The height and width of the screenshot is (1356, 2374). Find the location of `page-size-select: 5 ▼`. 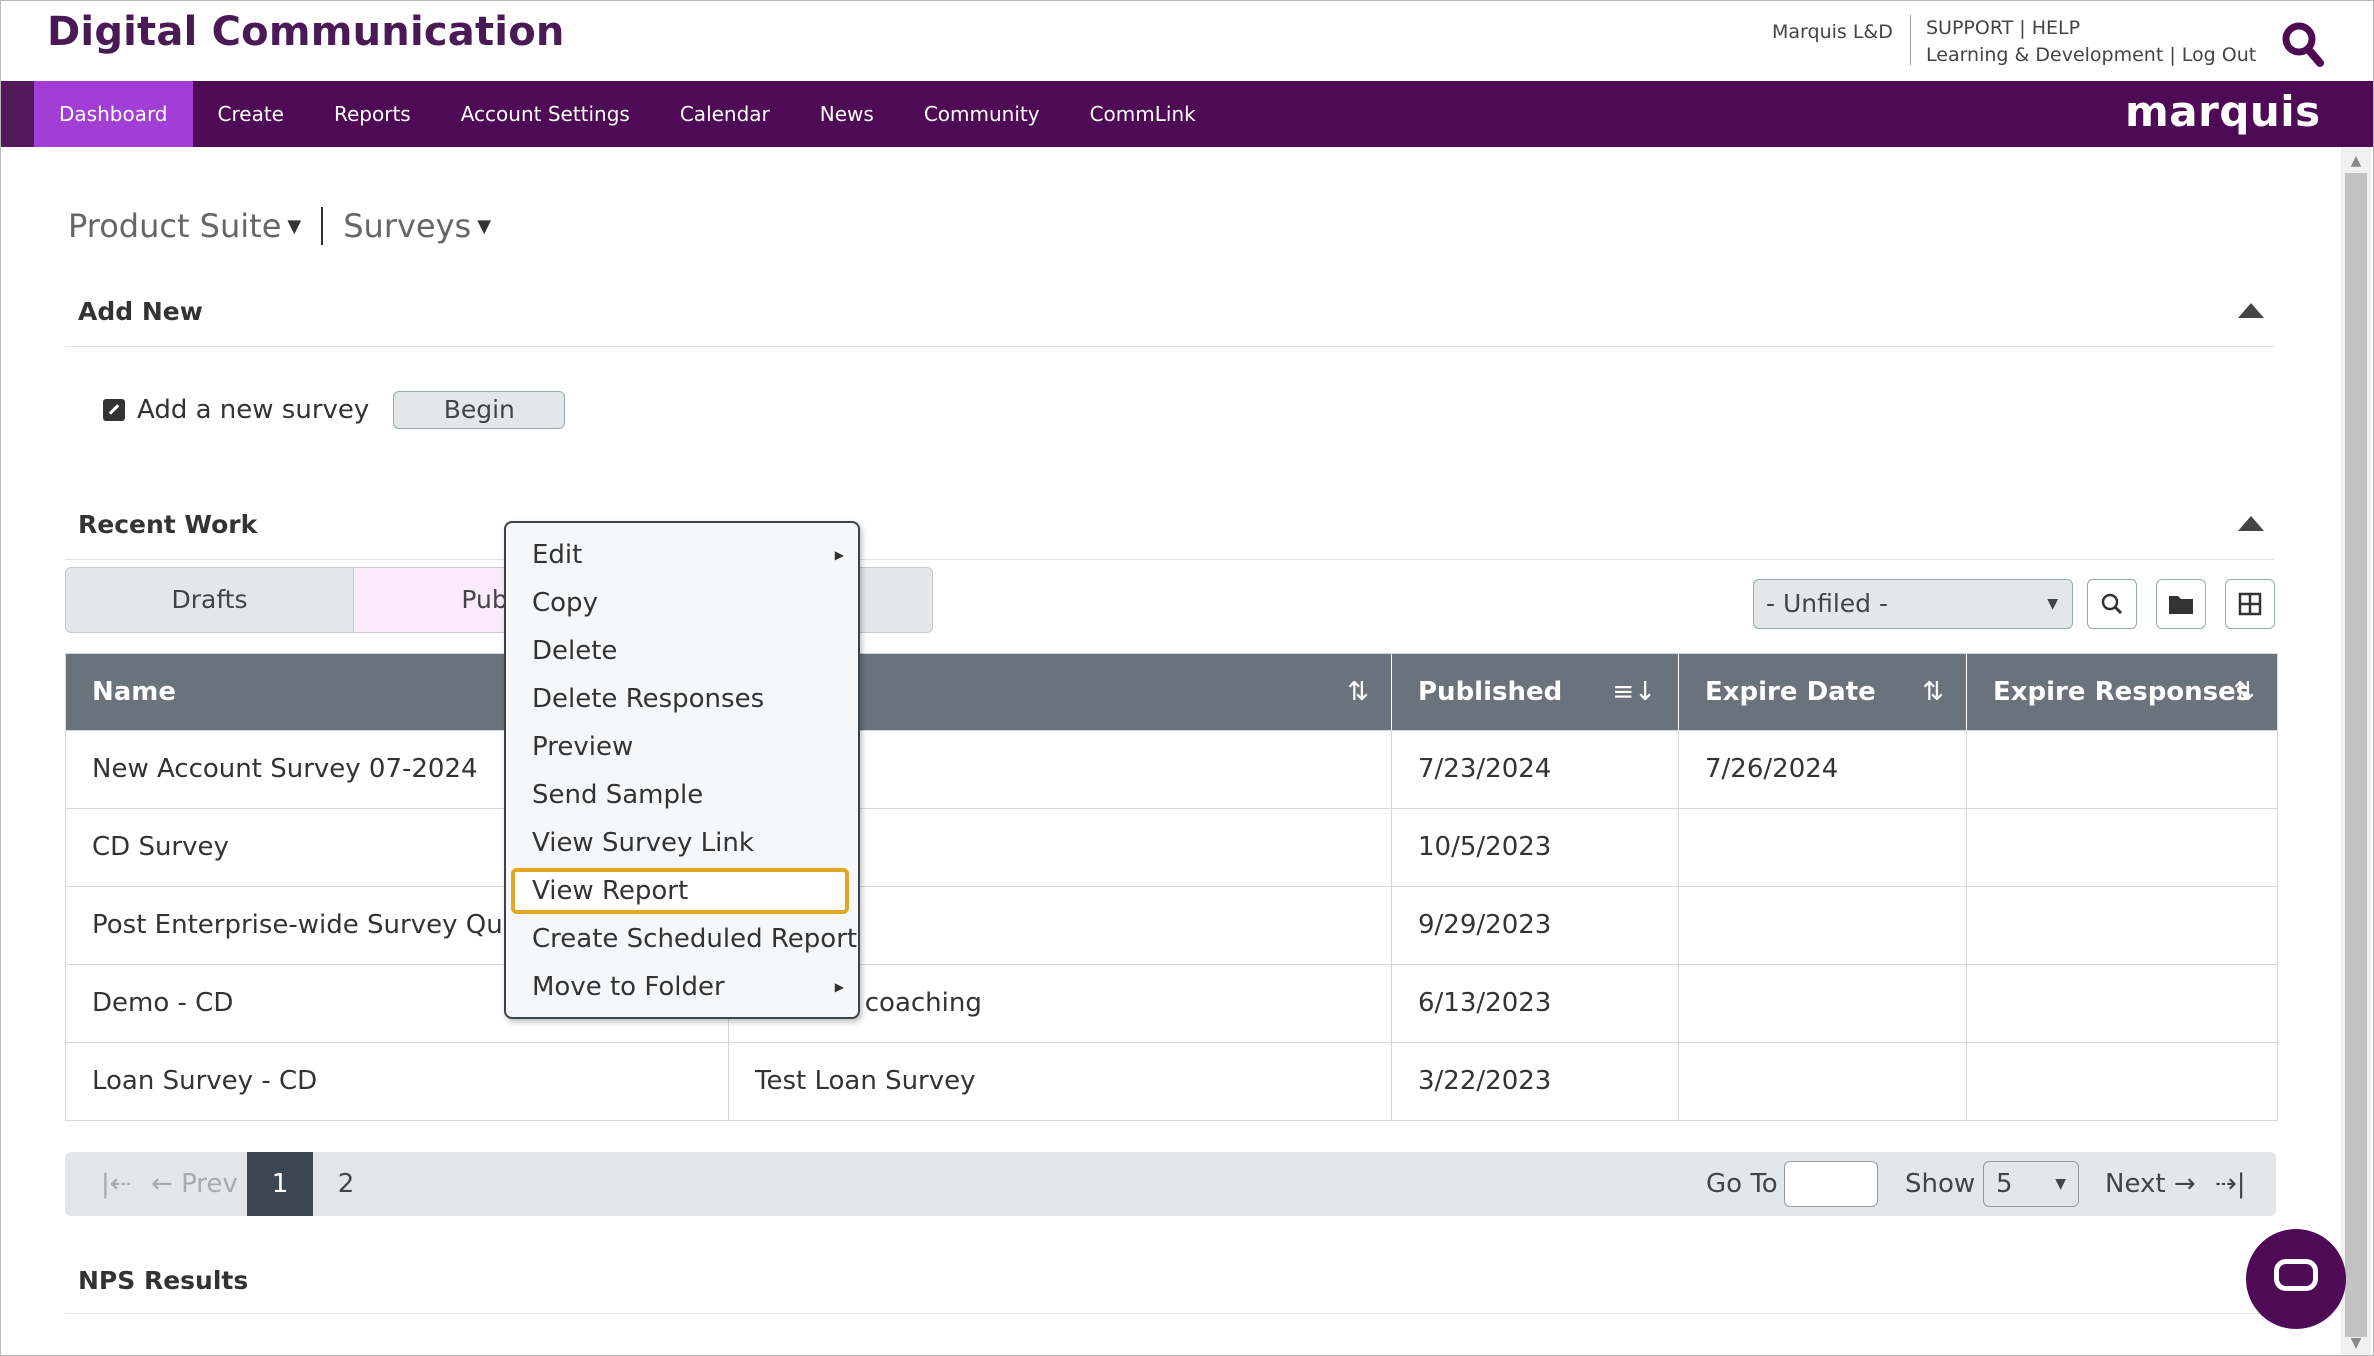

page-size-select: 5 ▼ is located at coordinates (2031, 1184).